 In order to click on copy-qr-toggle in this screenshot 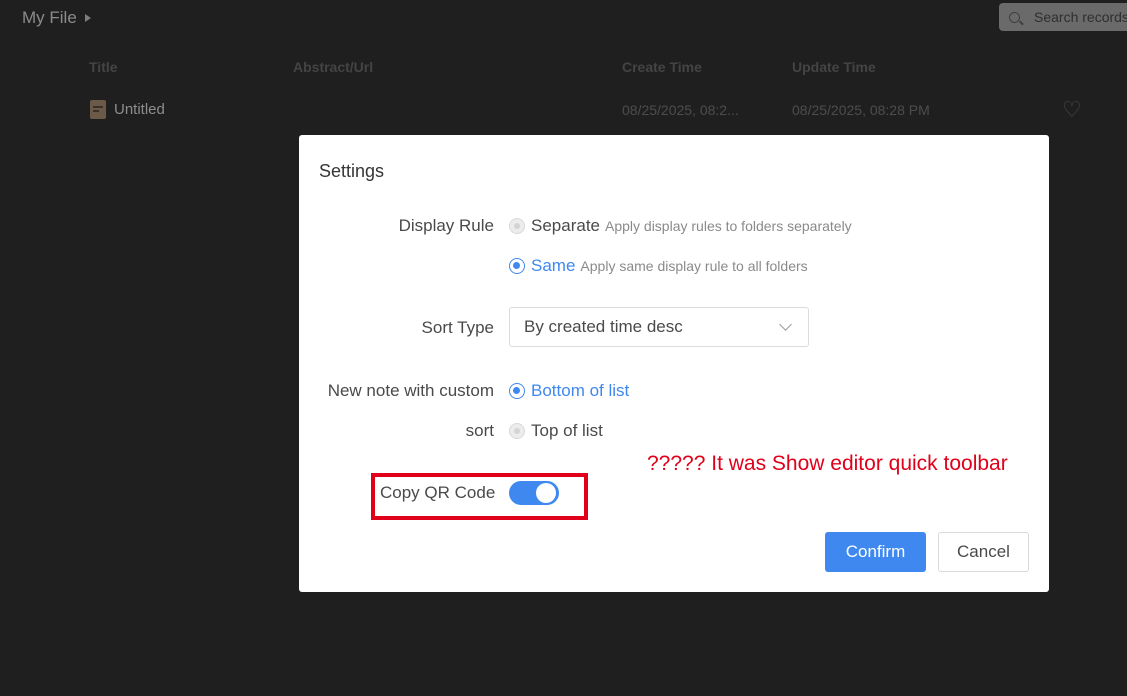, I will do `click(534, 493)`.